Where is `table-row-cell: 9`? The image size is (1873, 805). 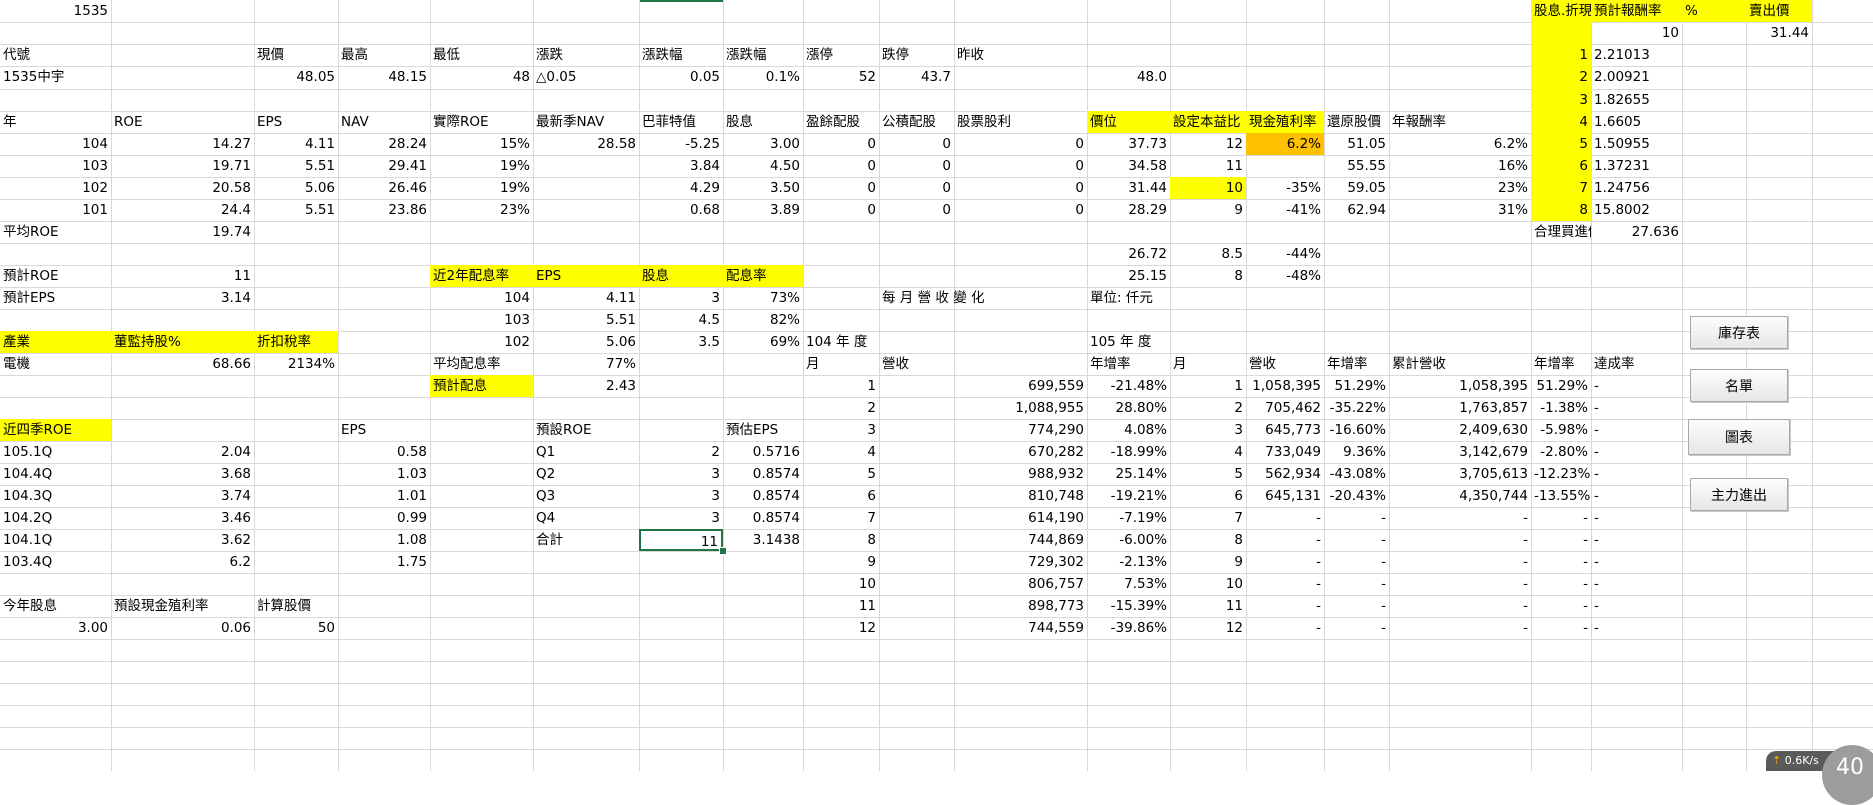
table-row-cell: 9 is located at coordinates (1208, 210).